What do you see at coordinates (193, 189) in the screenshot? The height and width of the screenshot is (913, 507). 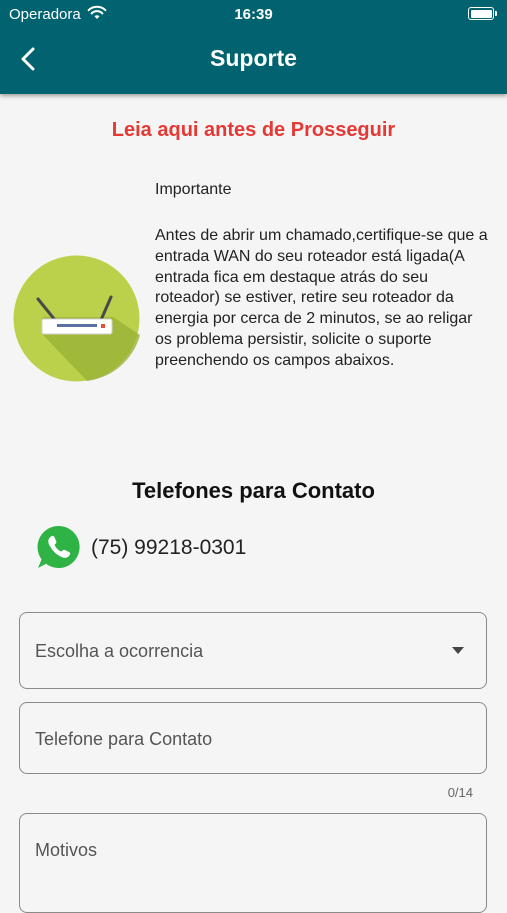 I see `notice-label: Importante` at bounding box center [193, 189].